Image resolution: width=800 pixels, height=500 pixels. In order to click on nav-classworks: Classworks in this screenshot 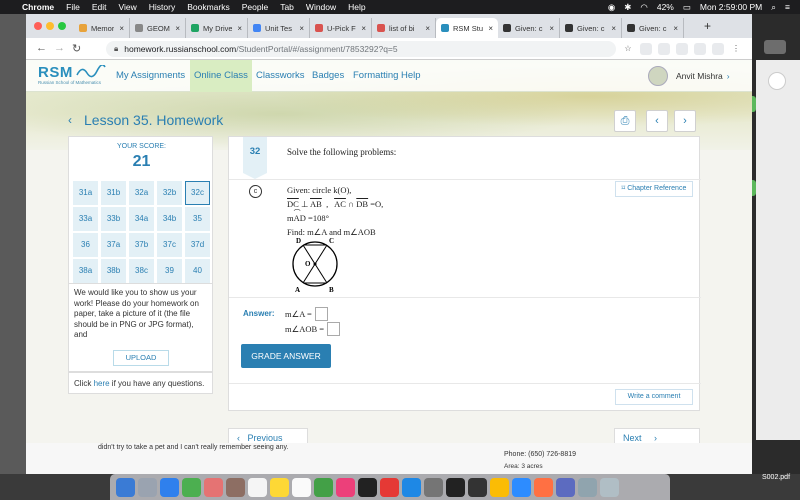, I will do `click(280, 76)`.